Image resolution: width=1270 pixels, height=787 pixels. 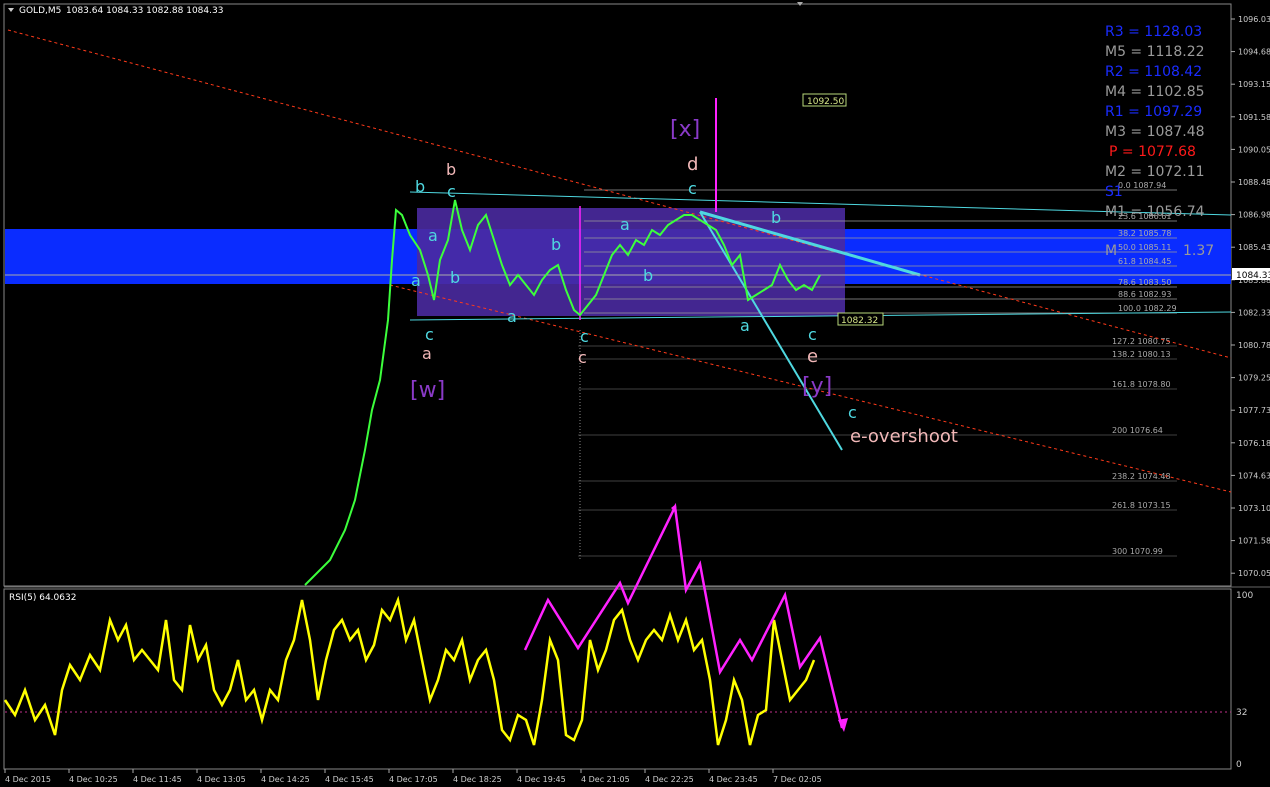 I want to click on wave-w-label: [w], so click(x=427, y=390).